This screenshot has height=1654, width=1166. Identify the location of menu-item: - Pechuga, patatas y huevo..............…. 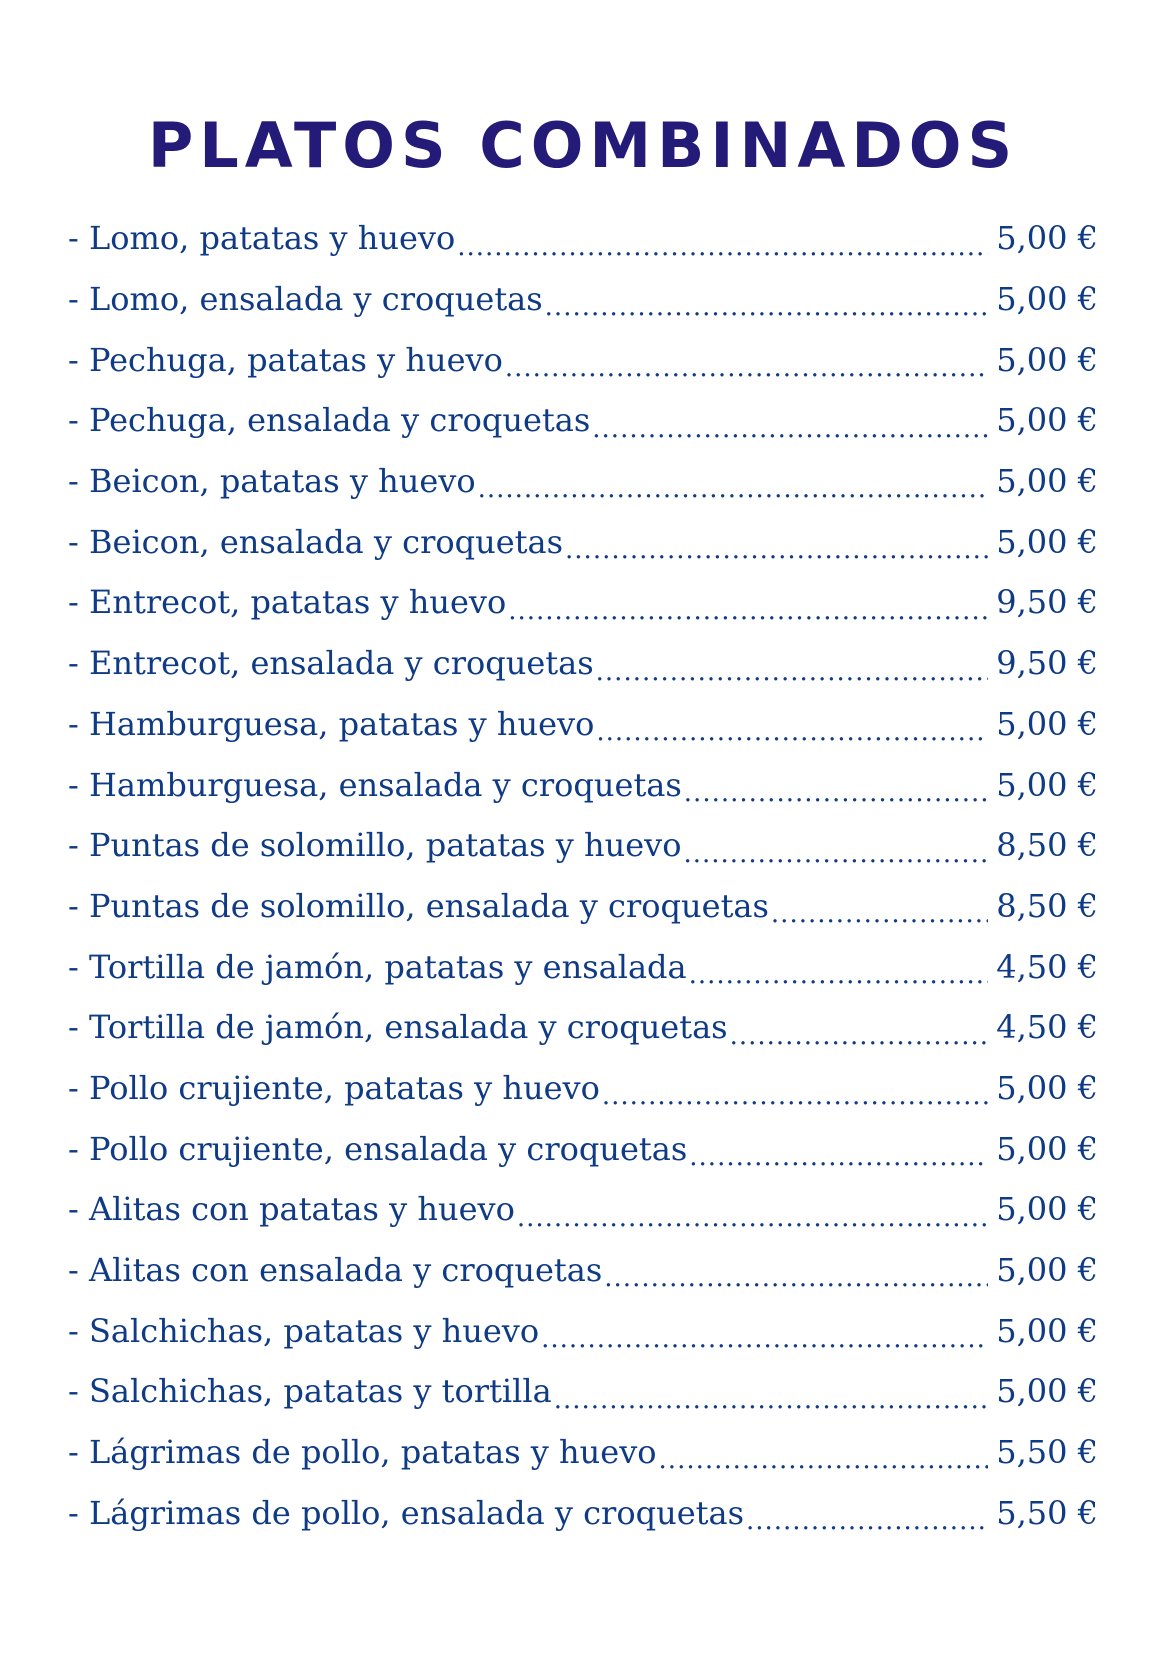
(583, 359).